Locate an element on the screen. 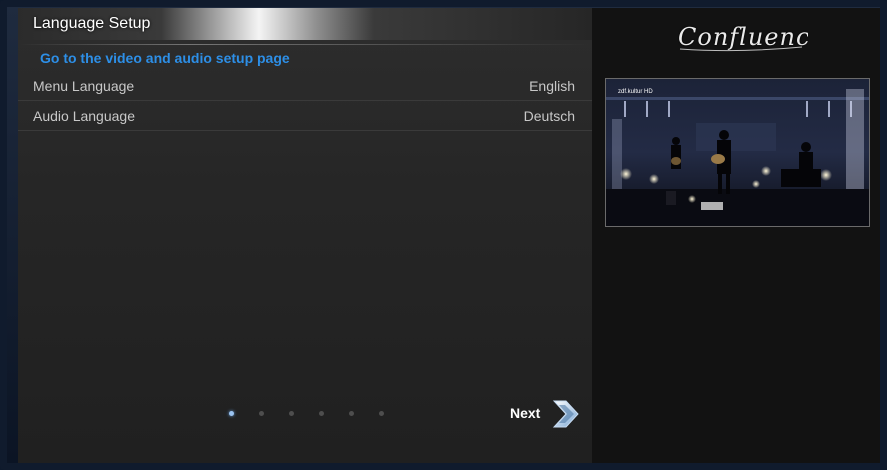  setting-row-menu-language: Menu Language English is located at coordinates (305, 86).